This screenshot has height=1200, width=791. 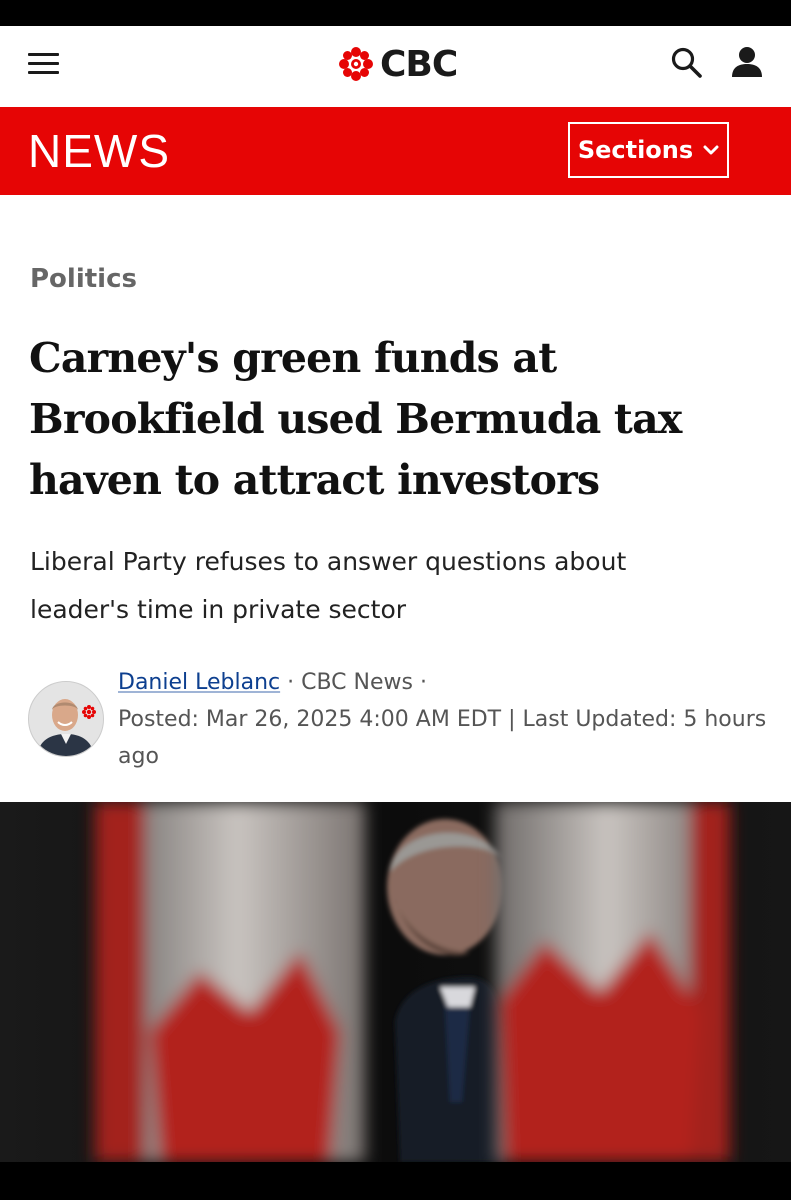 I want to click on top-navigation-bar: CBC, so click(x=395, y=66).